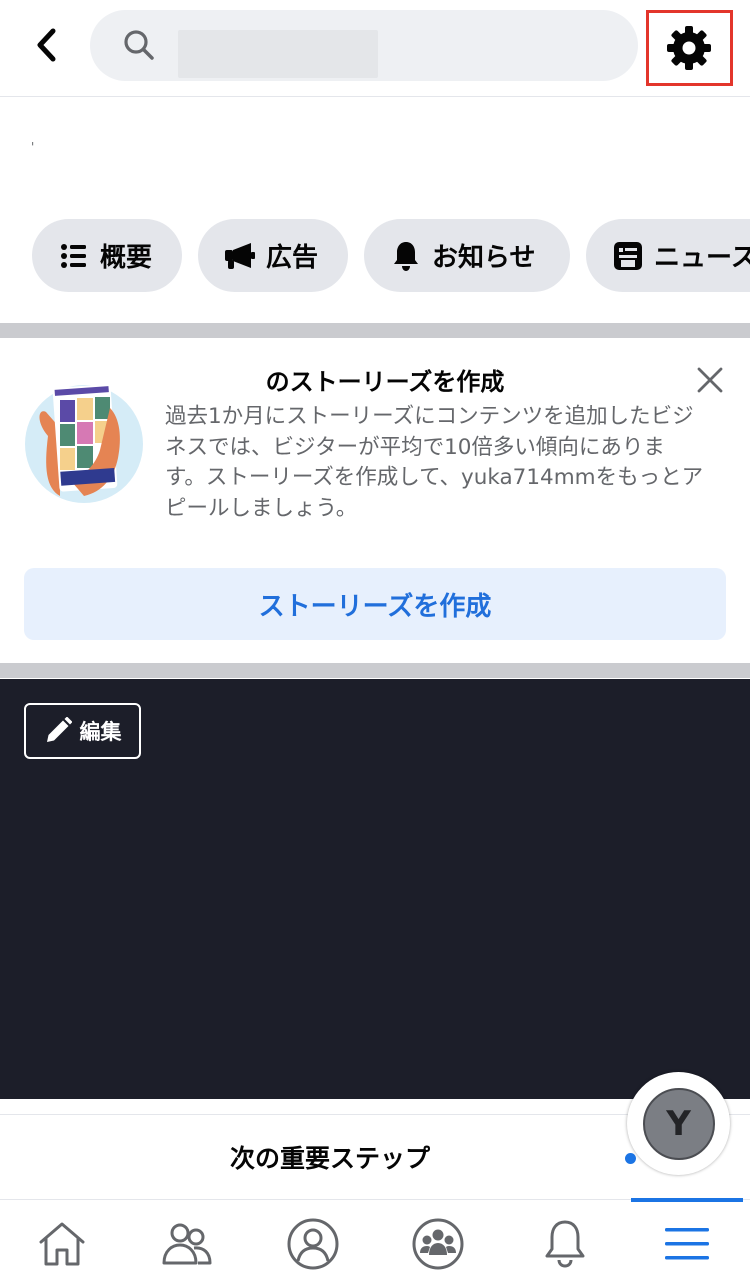  I want to click on chip-news: ニュース, so click(668, 255).